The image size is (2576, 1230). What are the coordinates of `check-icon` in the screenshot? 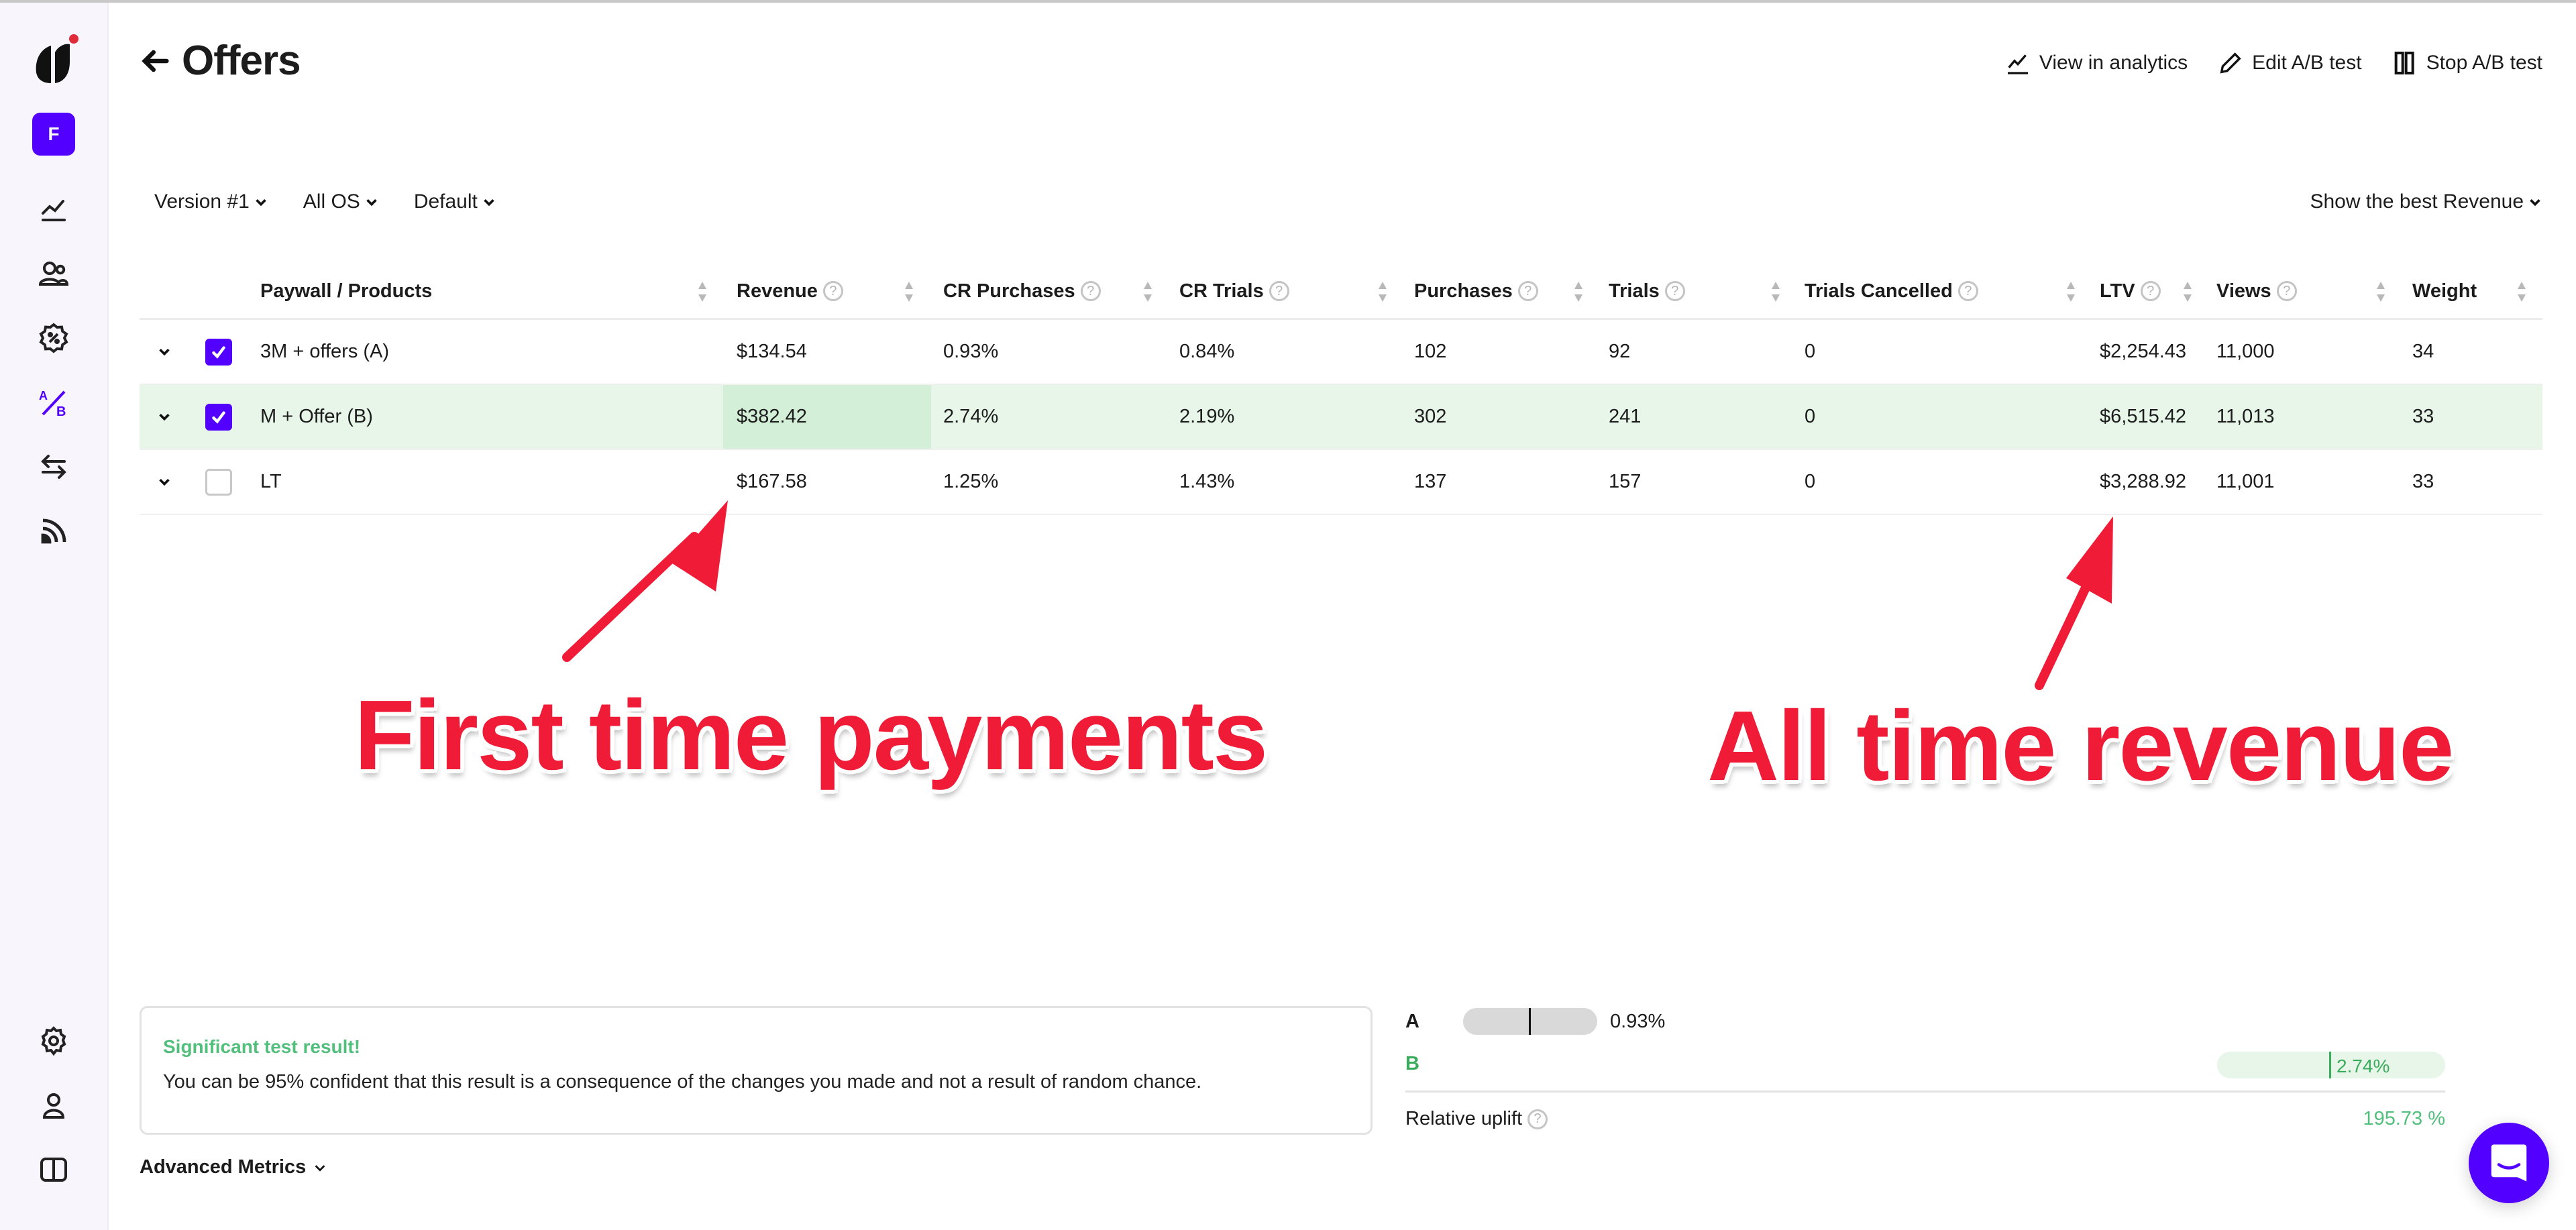 It's located at (218, 353).